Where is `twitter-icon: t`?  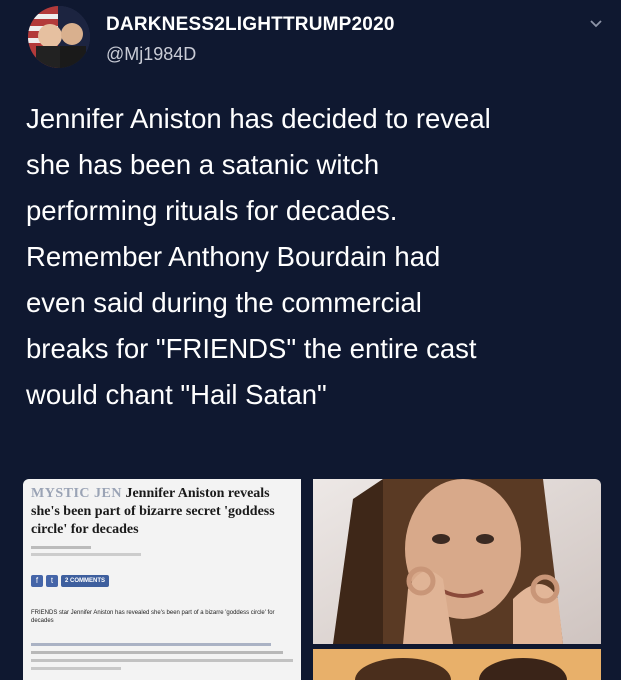
twitter-icon: t is located at coordinates (52, 581).